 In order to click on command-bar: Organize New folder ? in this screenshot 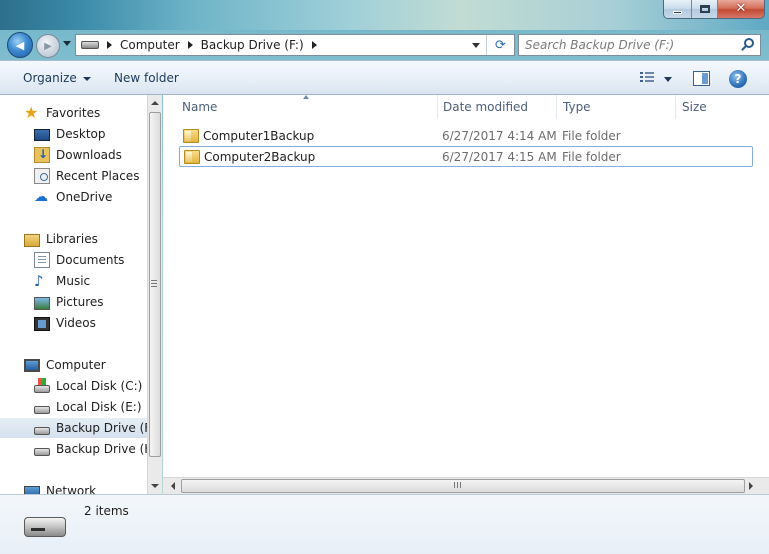, I will do `click(384, 77)`.